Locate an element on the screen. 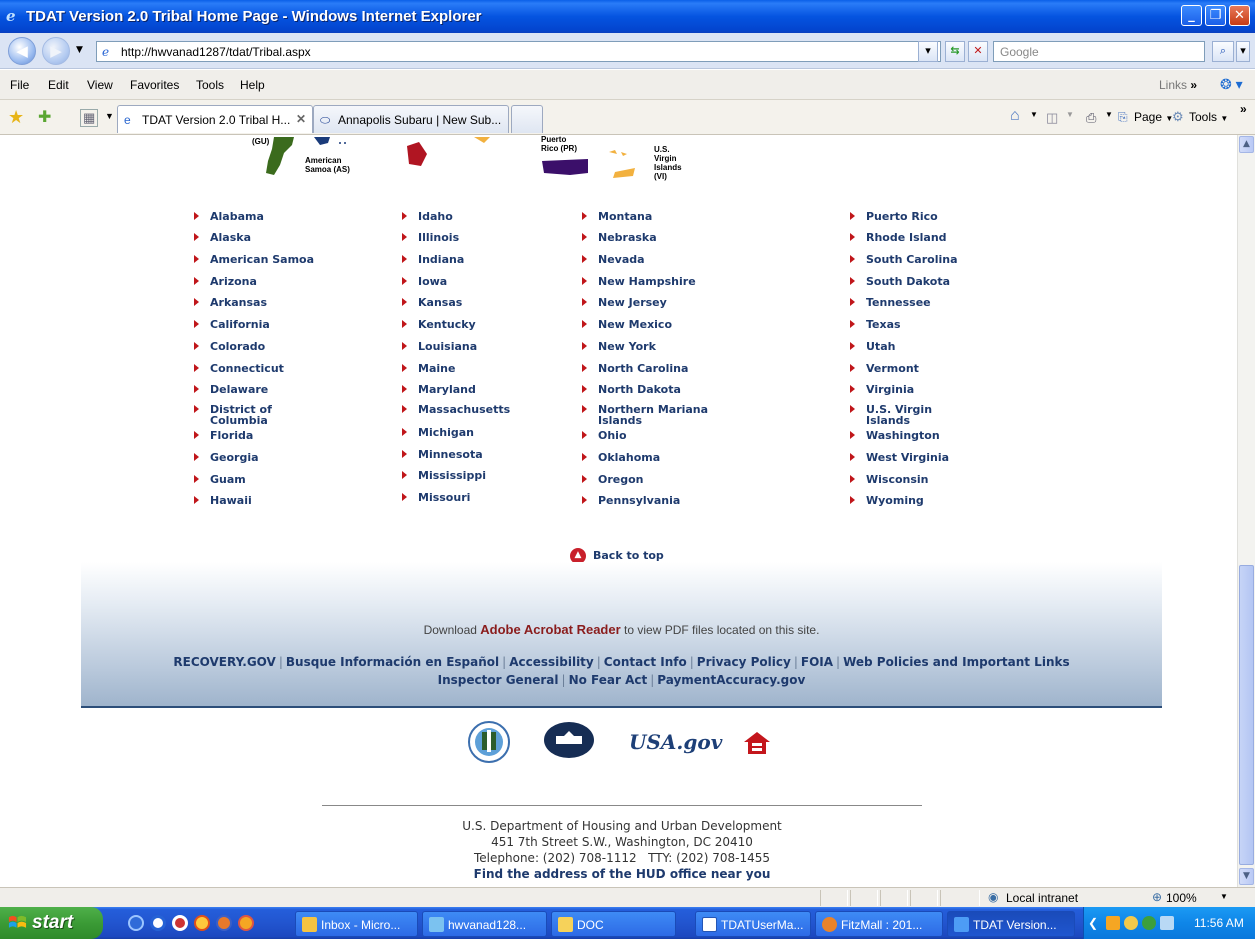  equal-housing-icon is located at coordinates (757, 743).